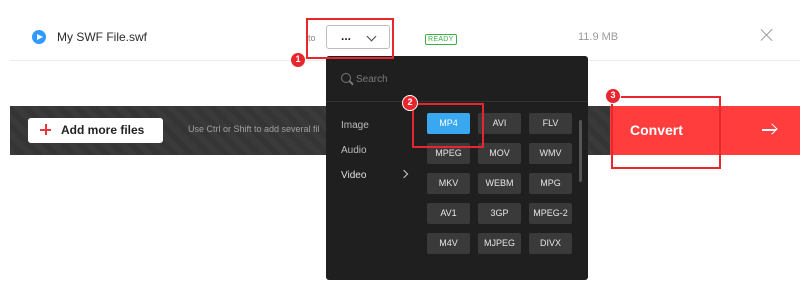 Image resolution: width=800 pixels, height=295 pixels. I want to click on file-name: My SWF File.swf, so click(102, 37).